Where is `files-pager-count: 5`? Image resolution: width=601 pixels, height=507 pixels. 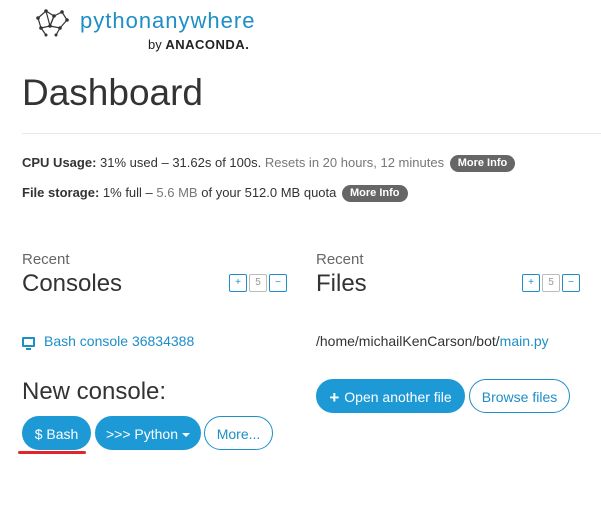
files-pager-count: 5 is located at coordinates (551, 283).